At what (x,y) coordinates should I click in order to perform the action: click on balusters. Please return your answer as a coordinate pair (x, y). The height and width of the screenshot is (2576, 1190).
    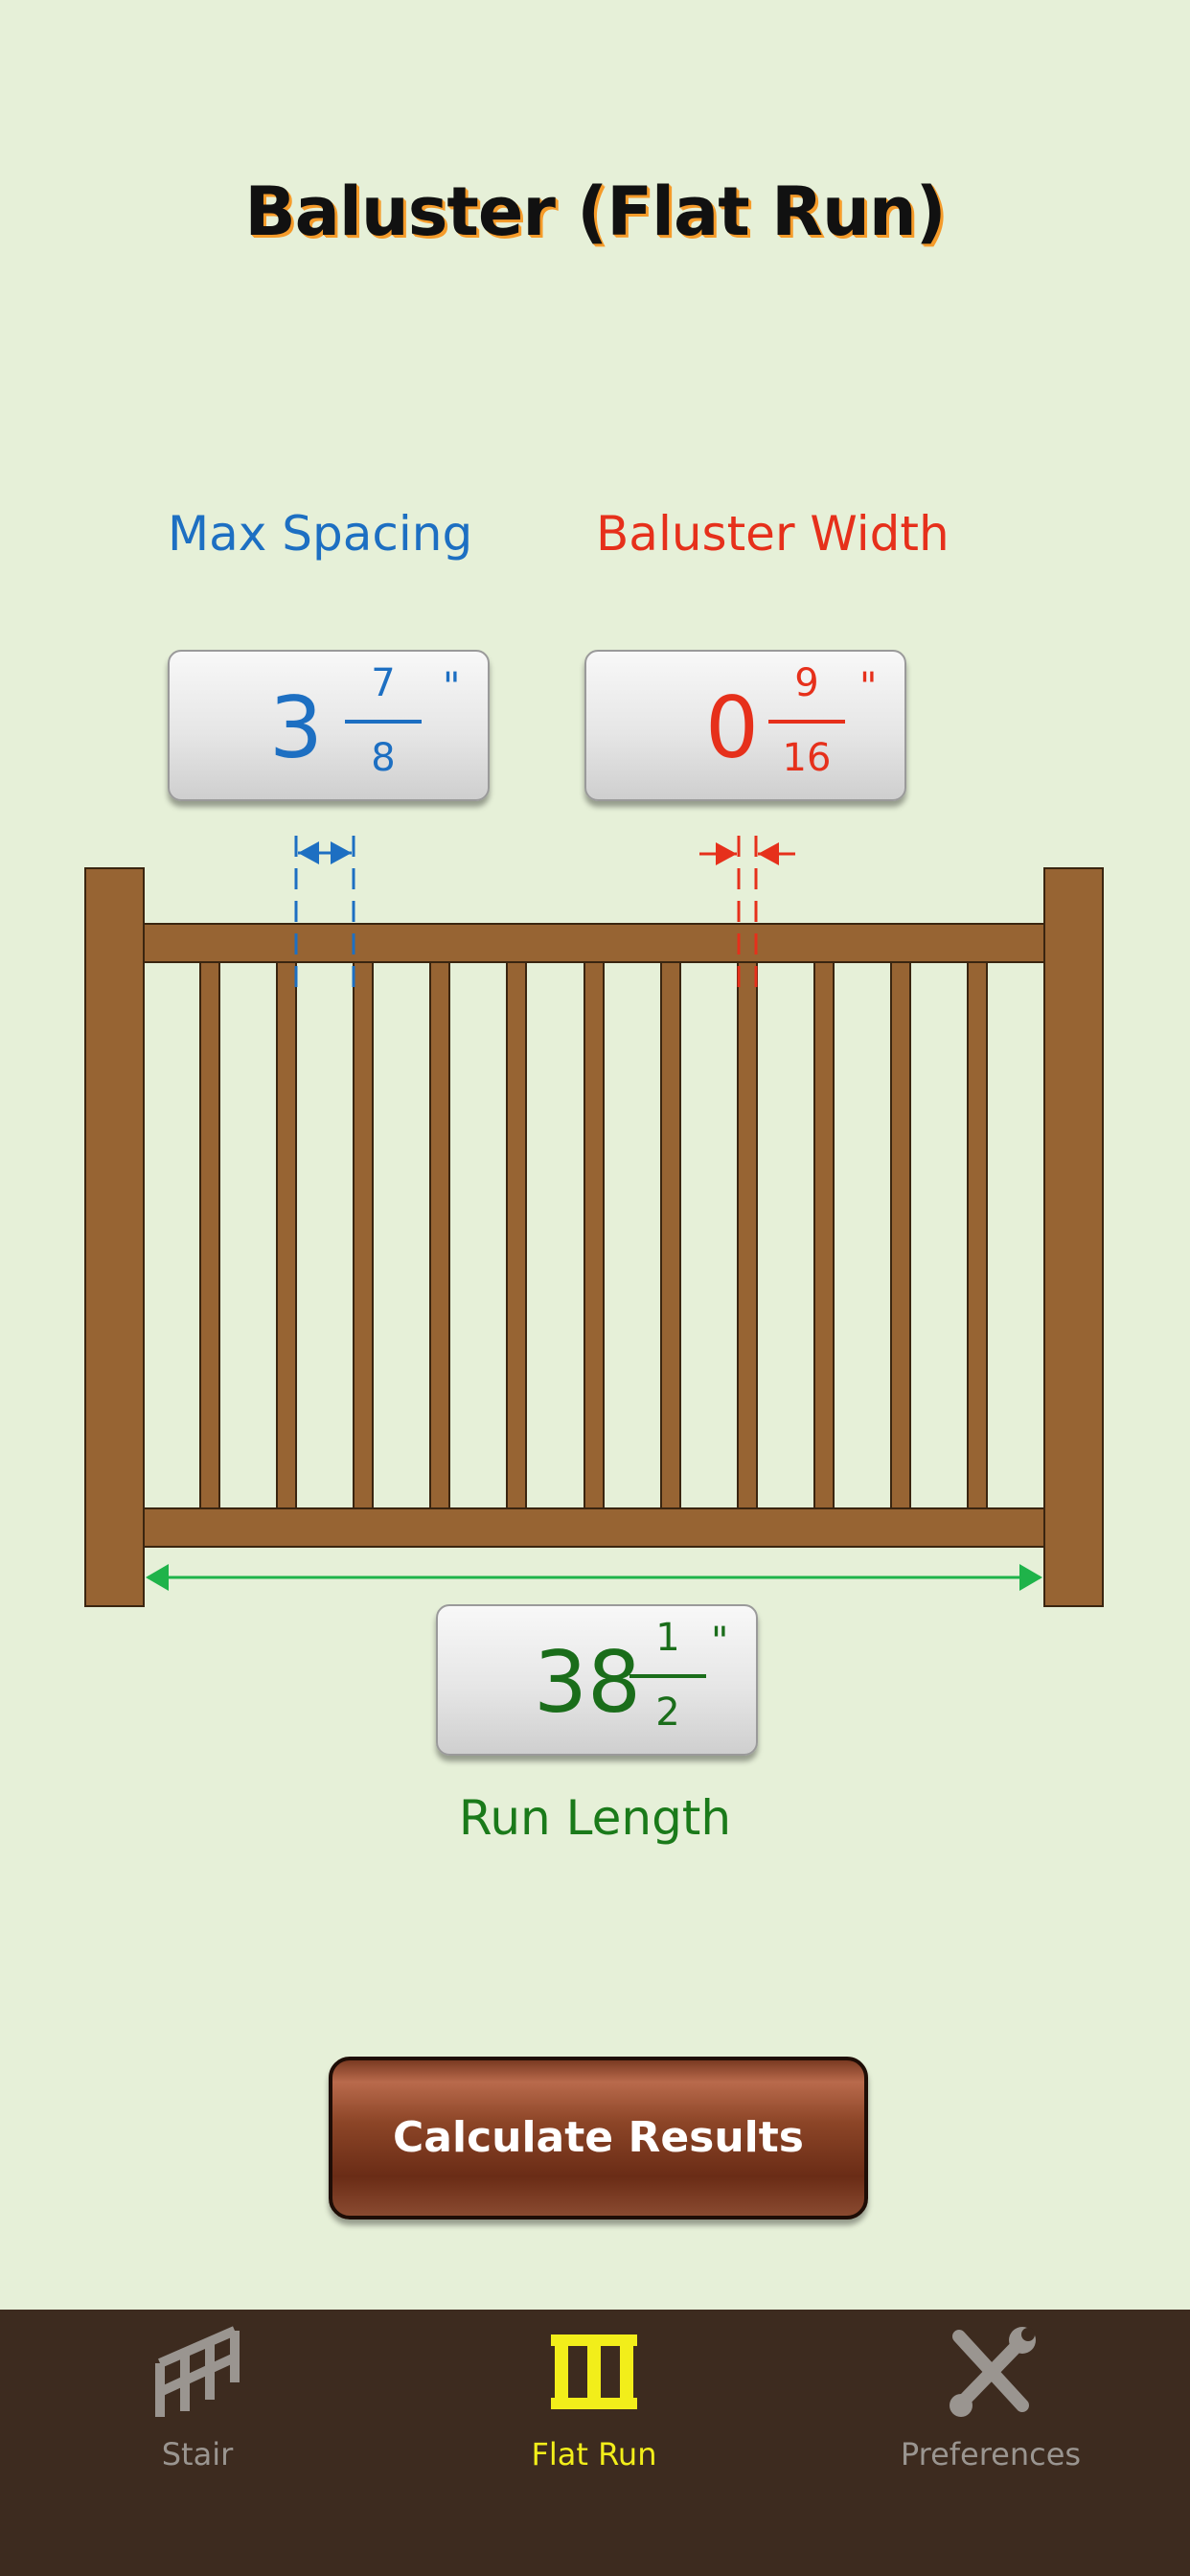
    Looking at the image, I should click on (593, 1235).